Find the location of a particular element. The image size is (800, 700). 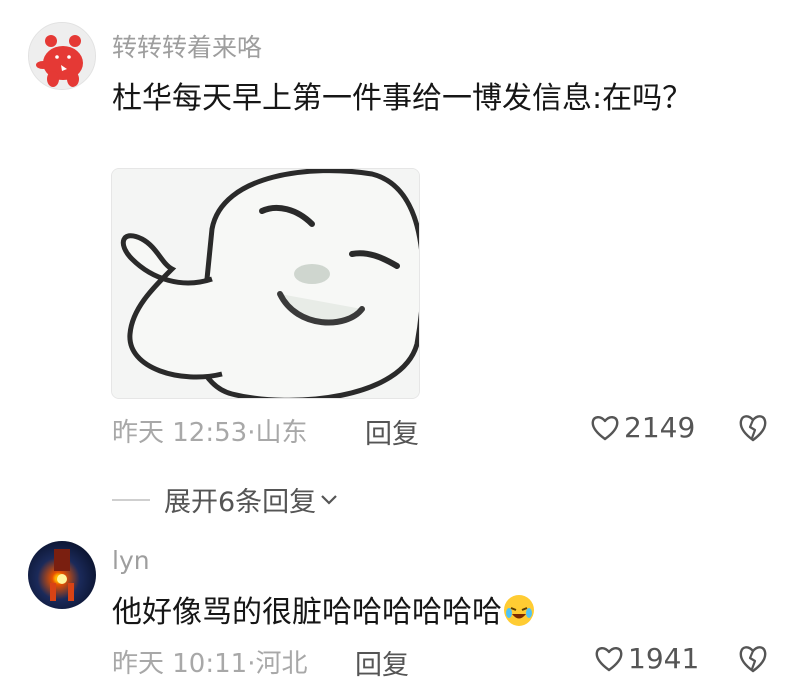

laughing-tears-emoji-icon is located at coordinates (519, 610).